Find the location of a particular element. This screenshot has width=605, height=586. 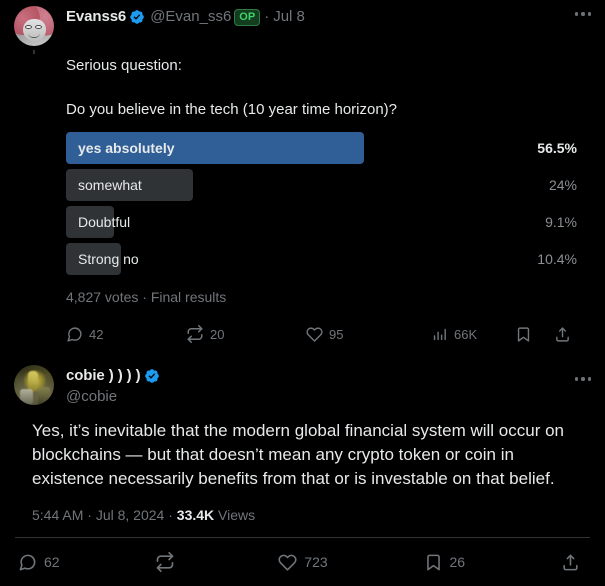

author-handle: @cobie is located at coordinates (328, 397).